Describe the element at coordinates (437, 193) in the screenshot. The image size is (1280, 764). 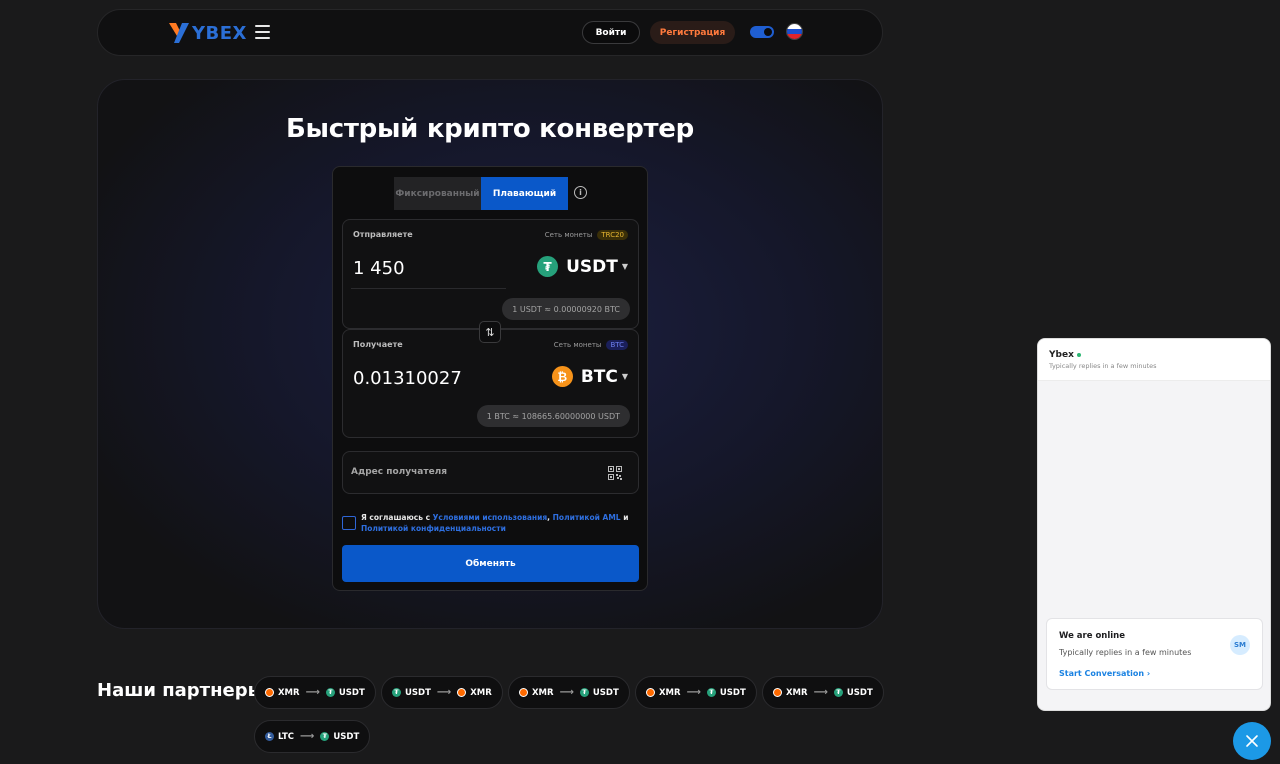
I see `tab-fixed: Фиксированный` at that location.